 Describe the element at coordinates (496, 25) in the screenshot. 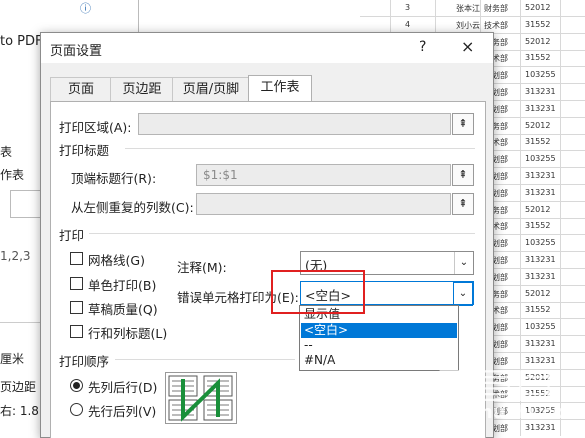

I see `table-cell: 技术部` at that location.